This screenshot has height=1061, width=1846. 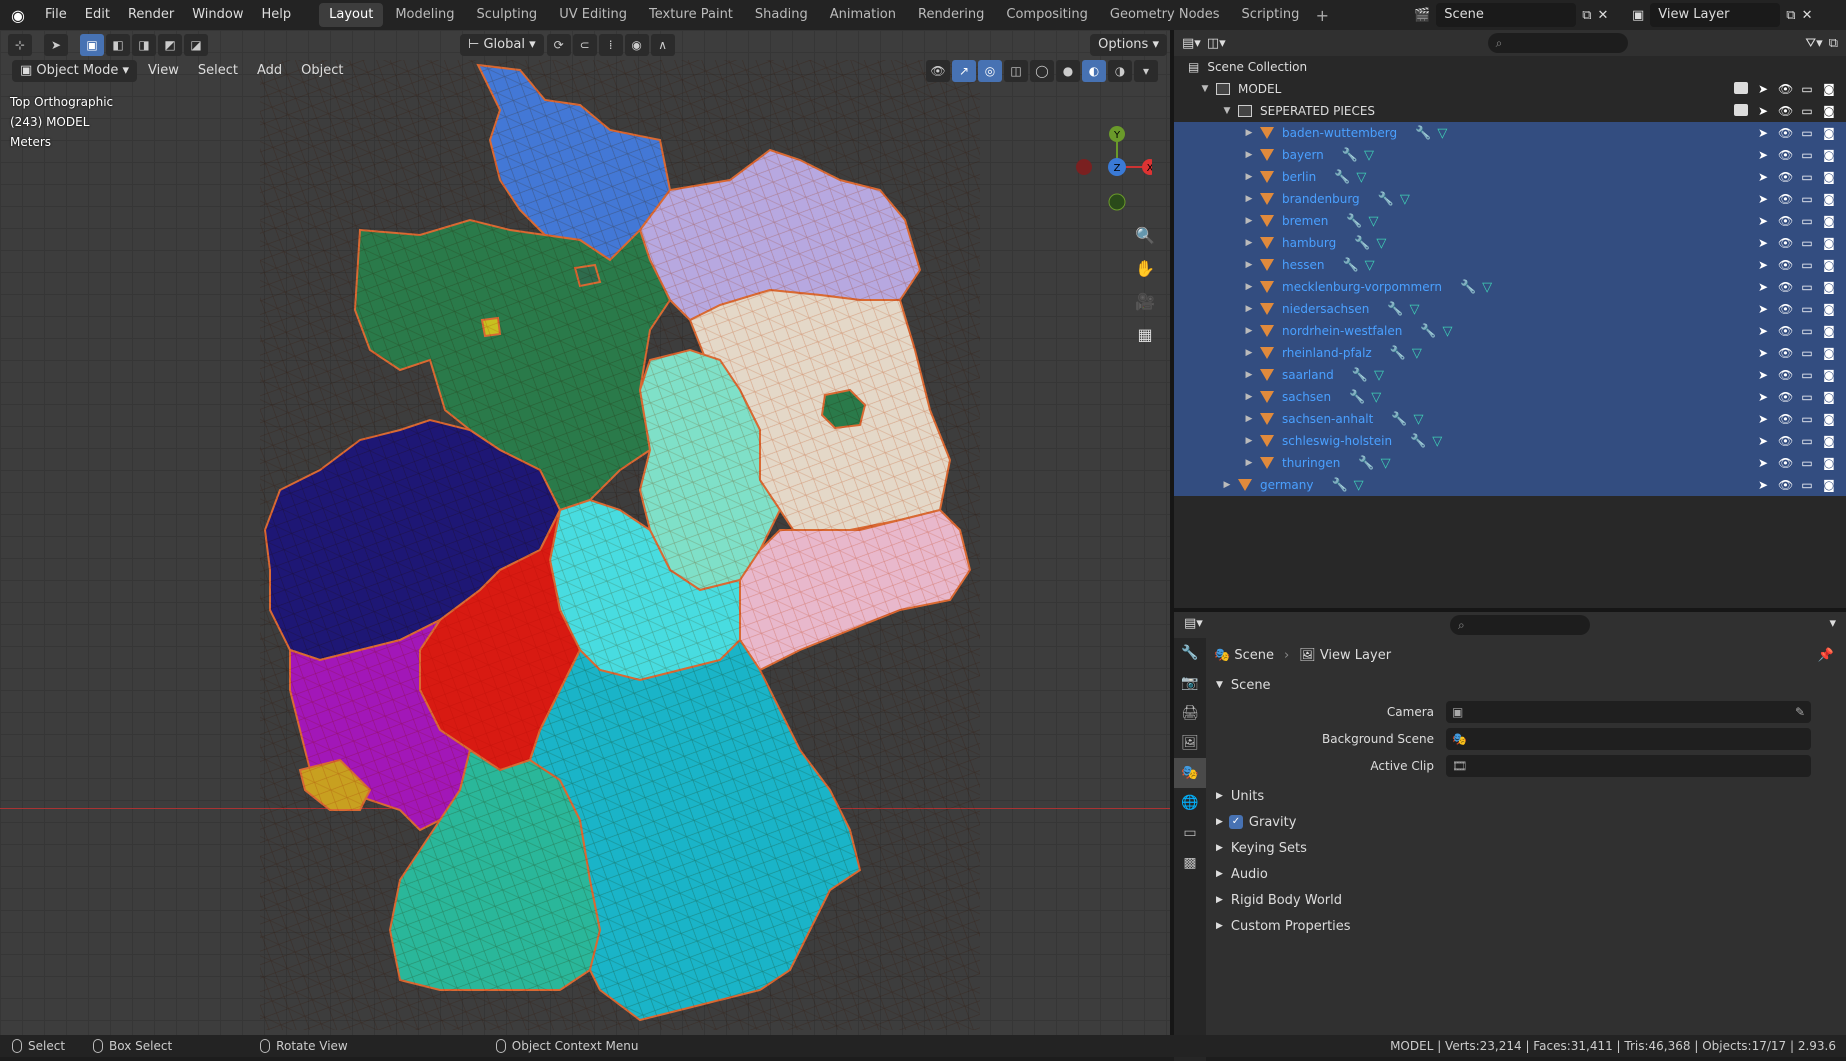 I want to click on tab-rendering: Rendering, so click(x=951, y=15).